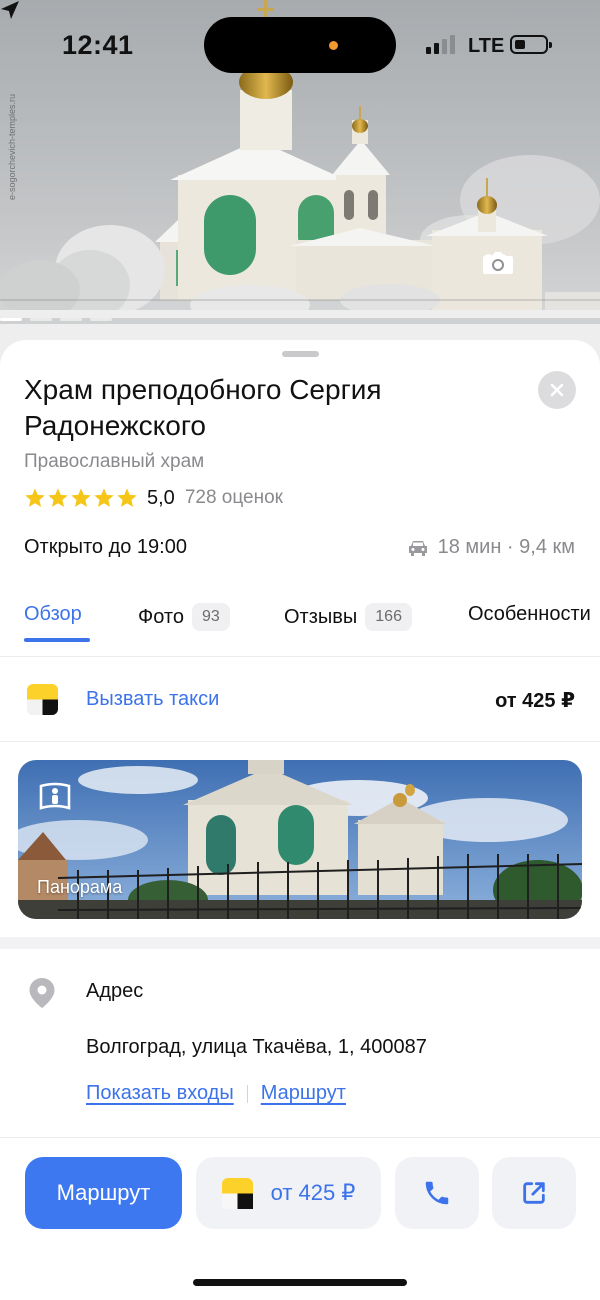 This screenshot has height=1300, width=600. Describe the element at coordinates (55, 796) in the screenshot. I see `panorama-icon` at that location.